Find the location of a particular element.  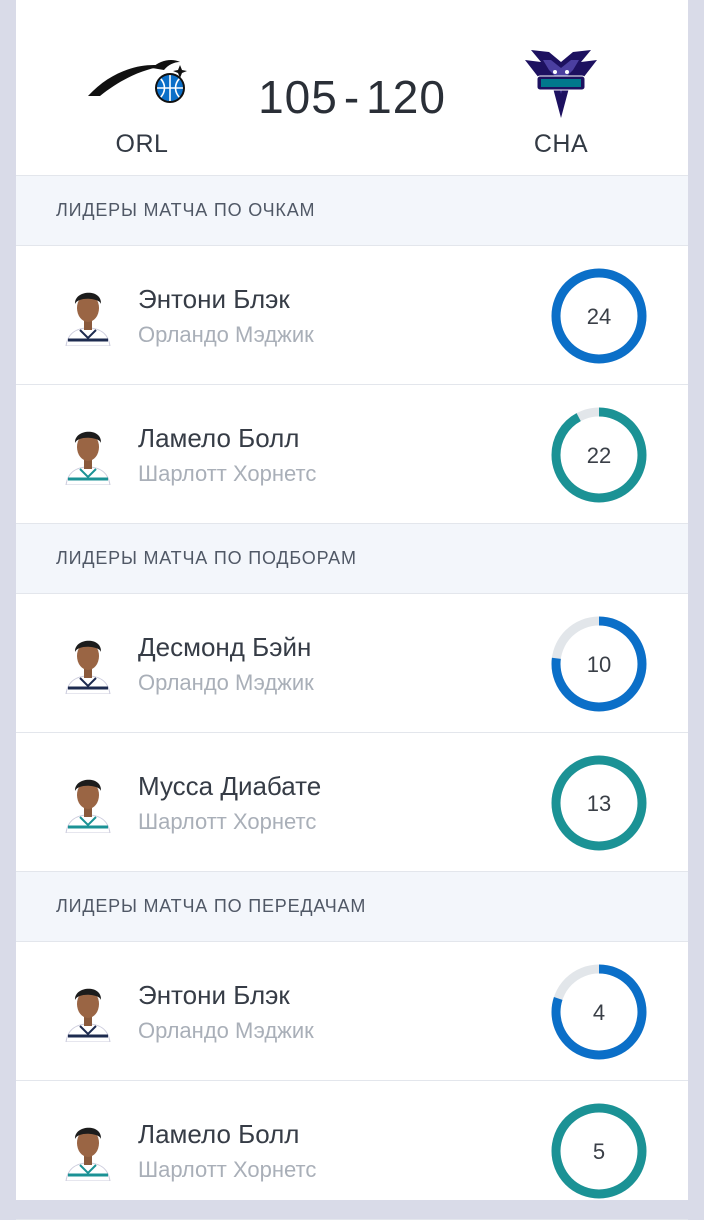

home-abbr: ORL is located at coordinates (142, 144).